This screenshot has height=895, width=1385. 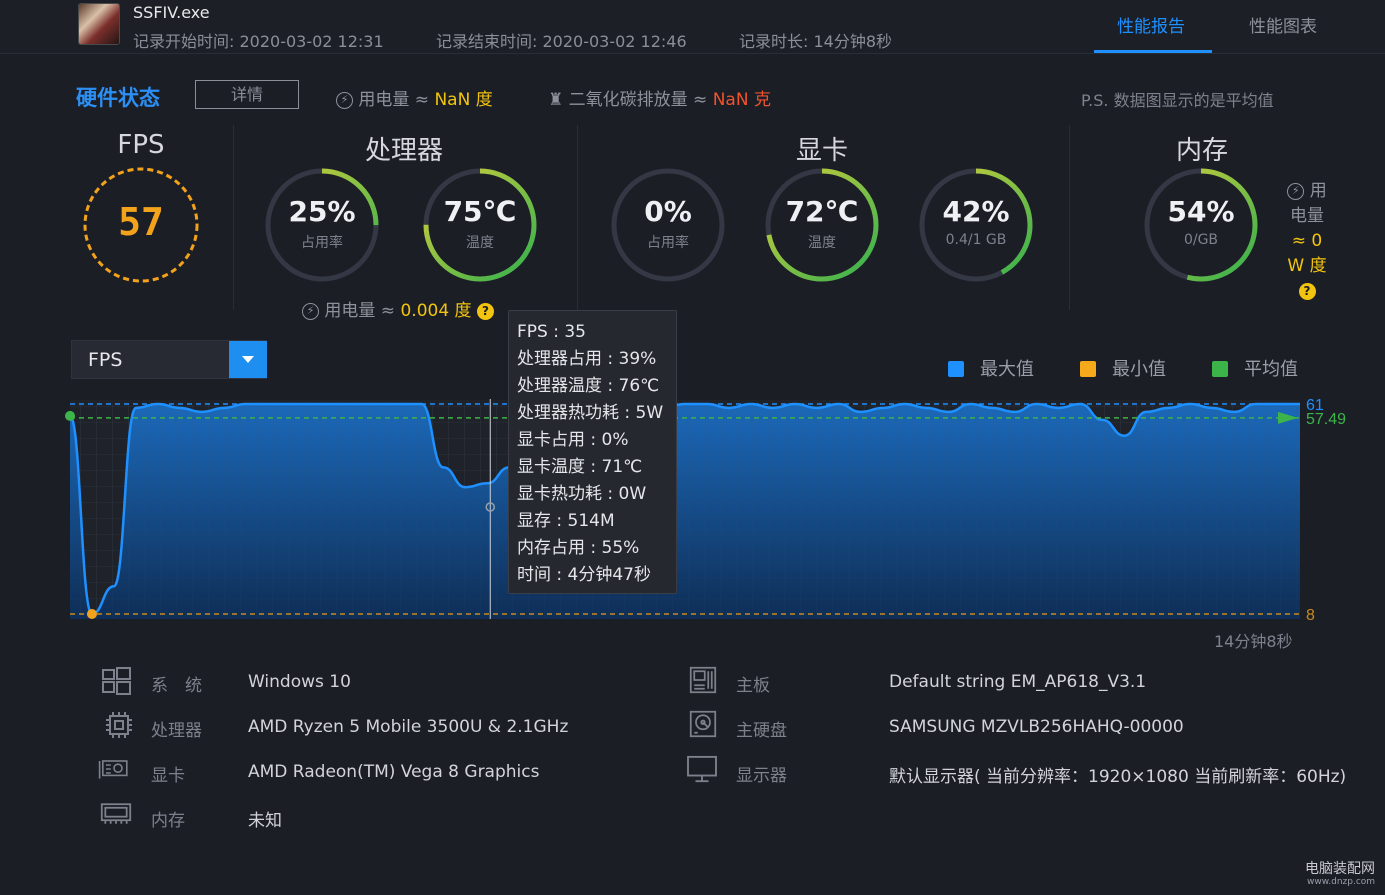 What do you see at coordinates (1340, 869) in the screenshot?
I see `watermark-title: 电脑装配网` at bounding box center [1340, 869].